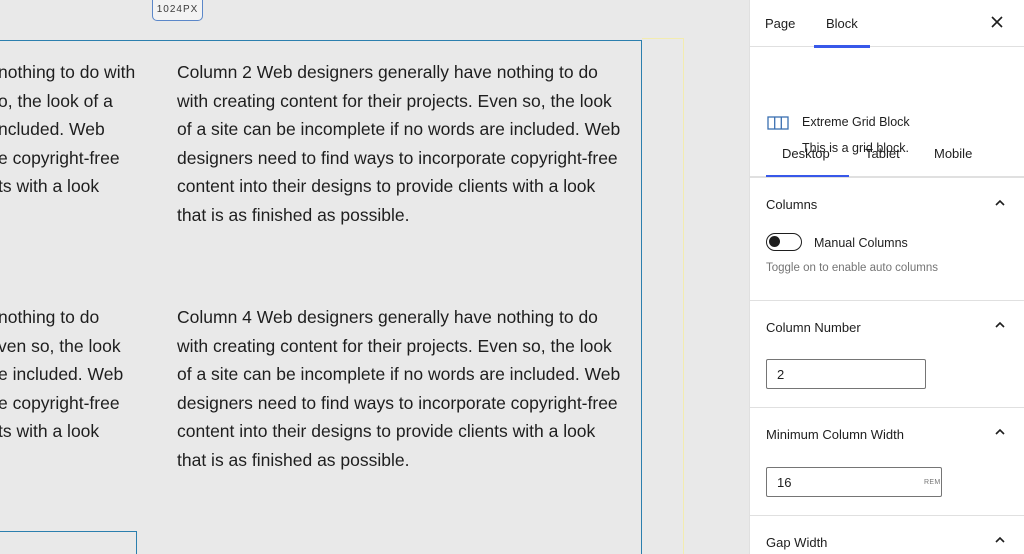 This screenshot has height=554, width=1024. I want to click on min-column-width-input, so click(854, 482).